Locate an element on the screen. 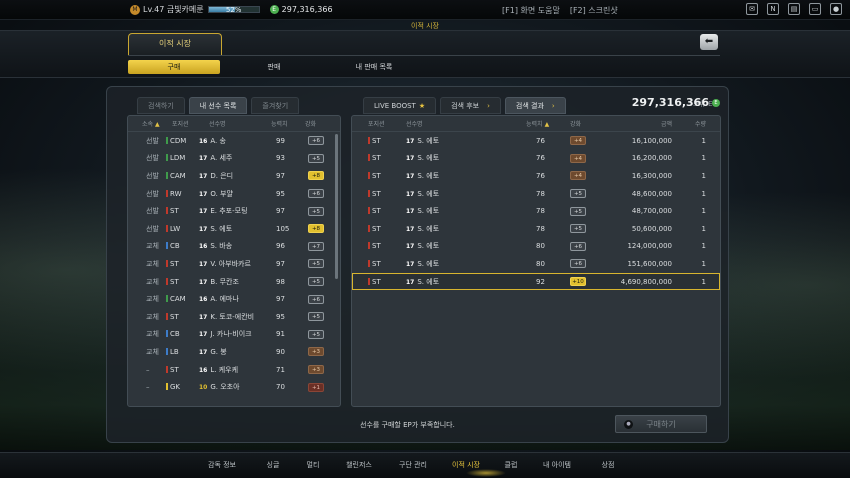  tab-my-players: 내 선수 목록 is located at coordinates (218, 105).